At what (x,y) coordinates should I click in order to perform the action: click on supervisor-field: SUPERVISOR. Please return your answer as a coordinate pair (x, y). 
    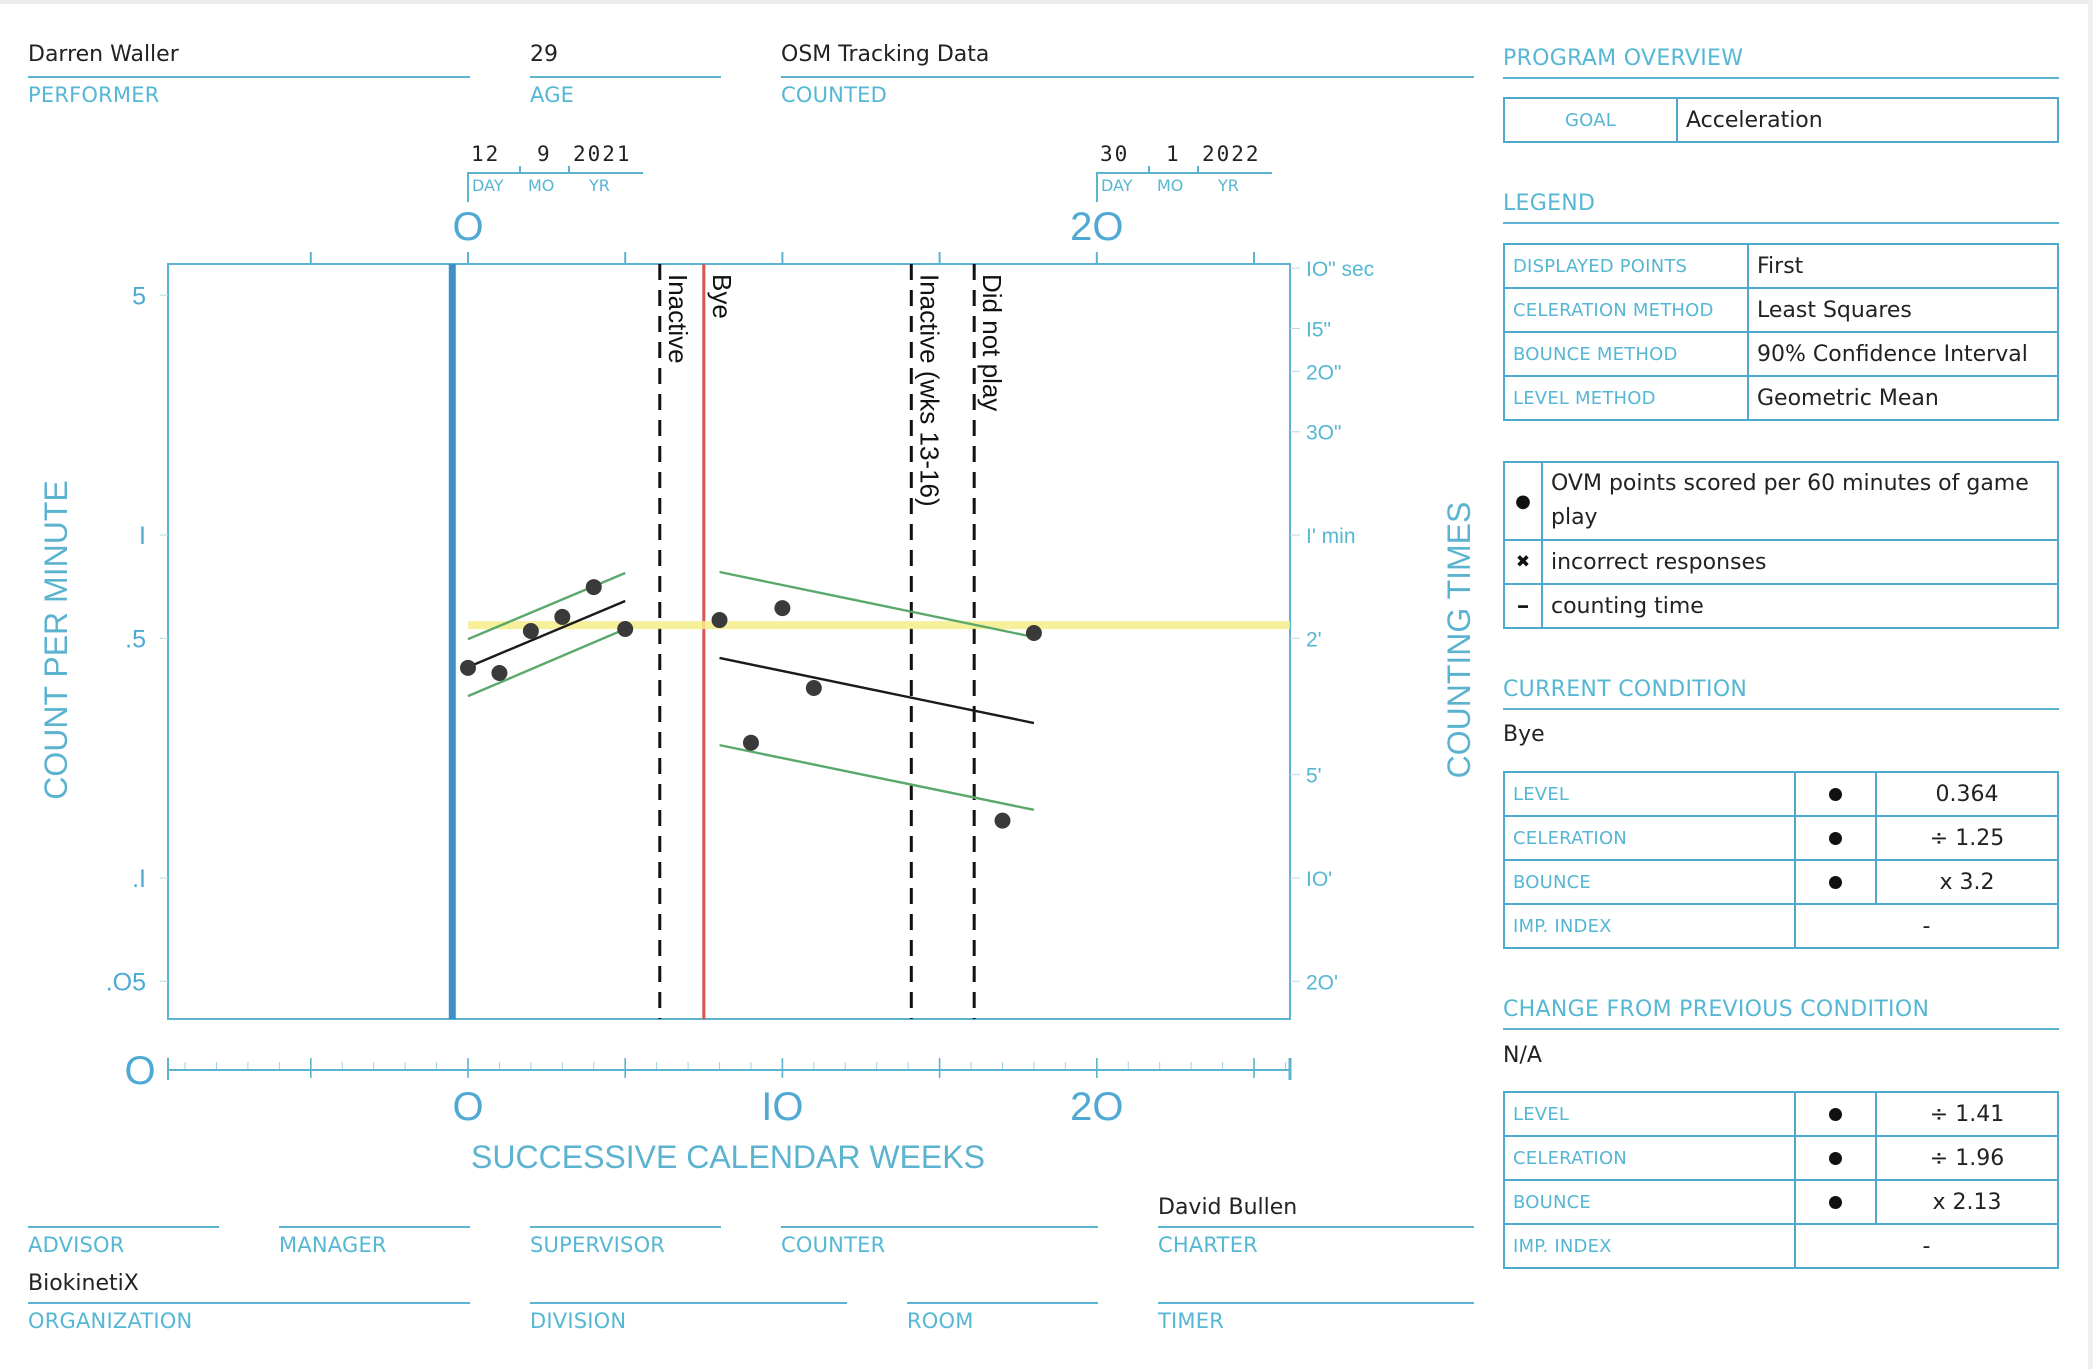
    Looking at the image, I should click on (625, 1225).